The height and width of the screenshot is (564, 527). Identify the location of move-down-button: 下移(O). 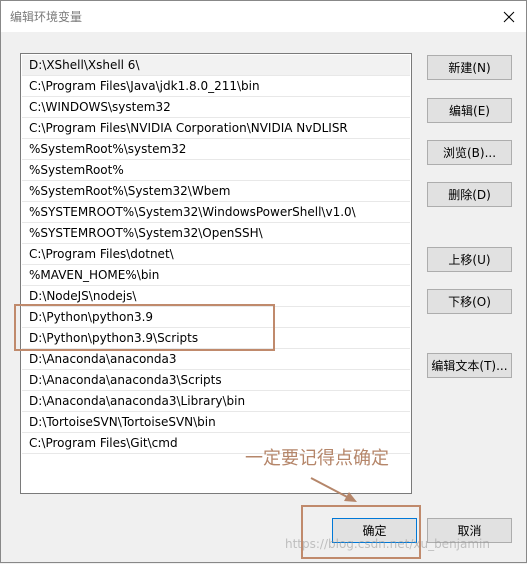
(469, 301).